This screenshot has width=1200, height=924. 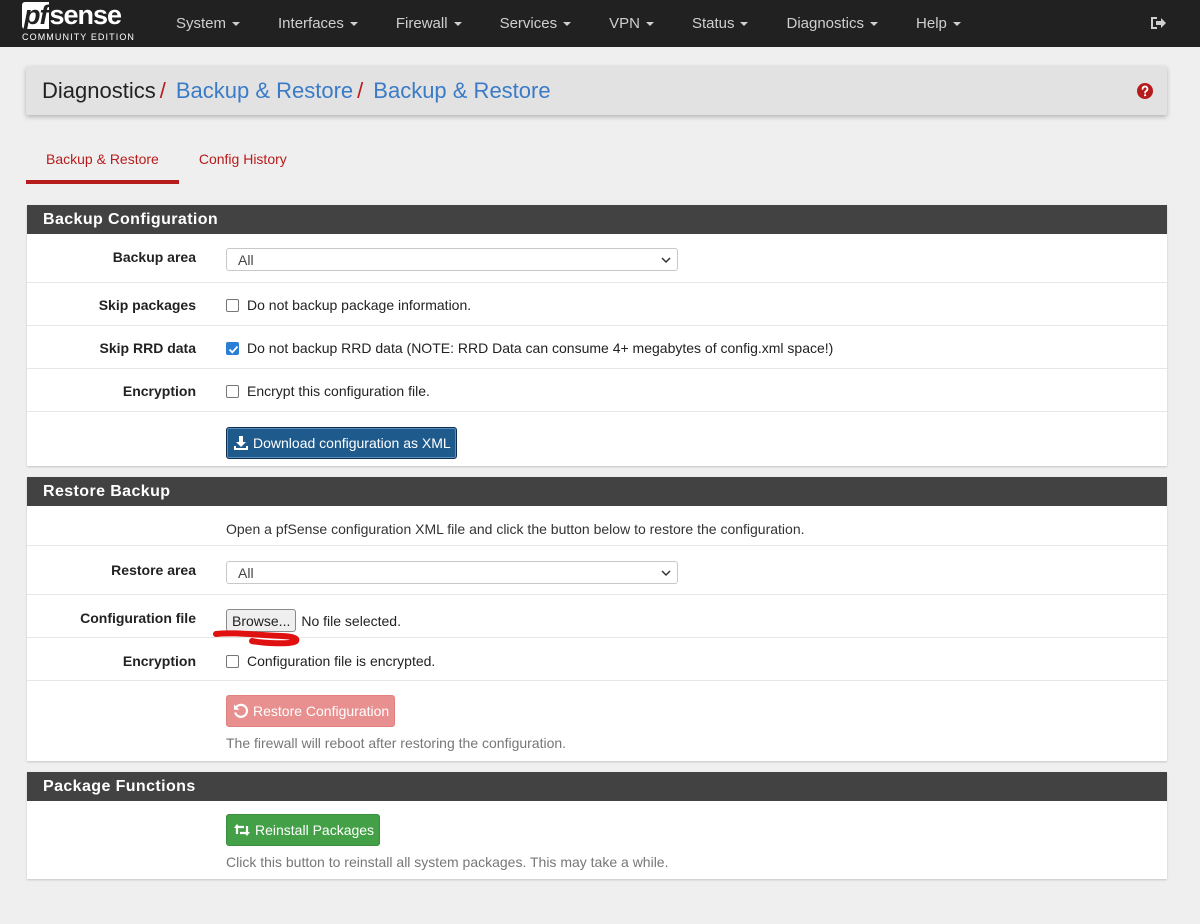 What do you see at coordinates (159, 391) in the screenshot?
I see `backup-encryption-label: Encryption` at bounding box center [159, 391].